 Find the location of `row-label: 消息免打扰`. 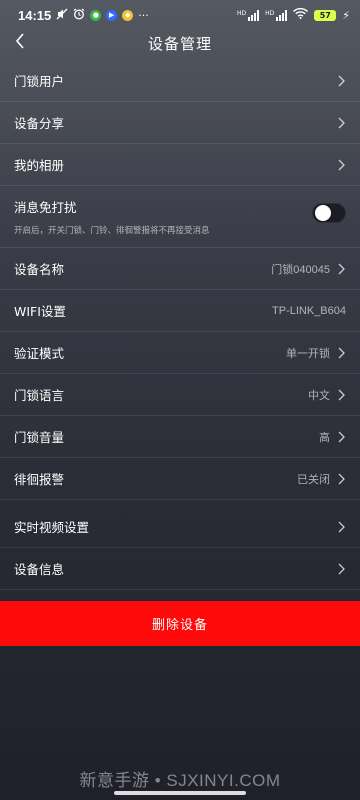

row-label: 消息免打扰 is located at coordinates (45, 207).